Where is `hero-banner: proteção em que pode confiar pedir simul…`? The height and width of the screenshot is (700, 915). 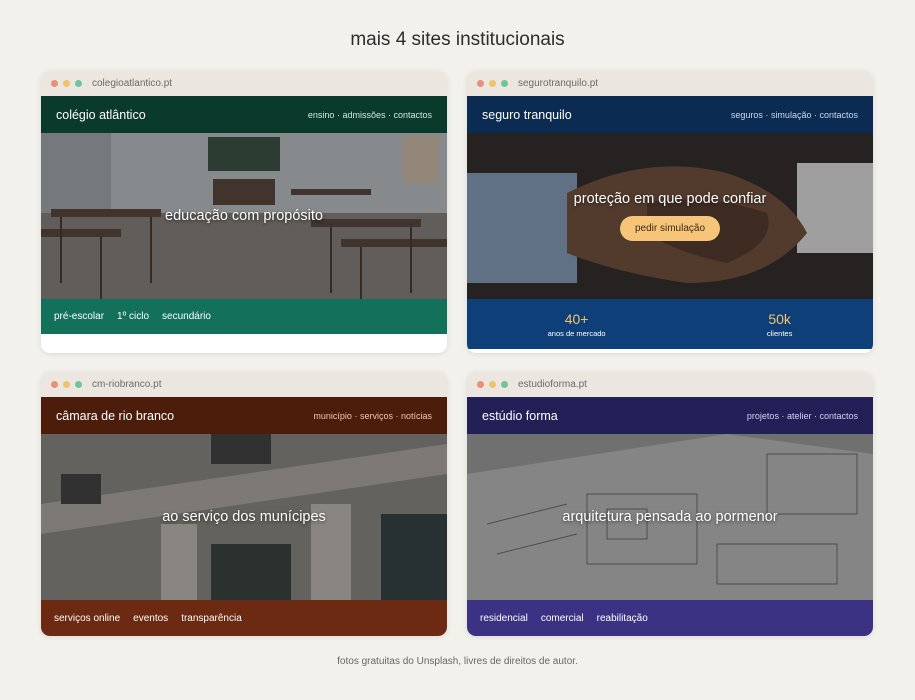 hero-banner: proteção em que pode confiar pedir simul… is located at coordinates (670, 216).